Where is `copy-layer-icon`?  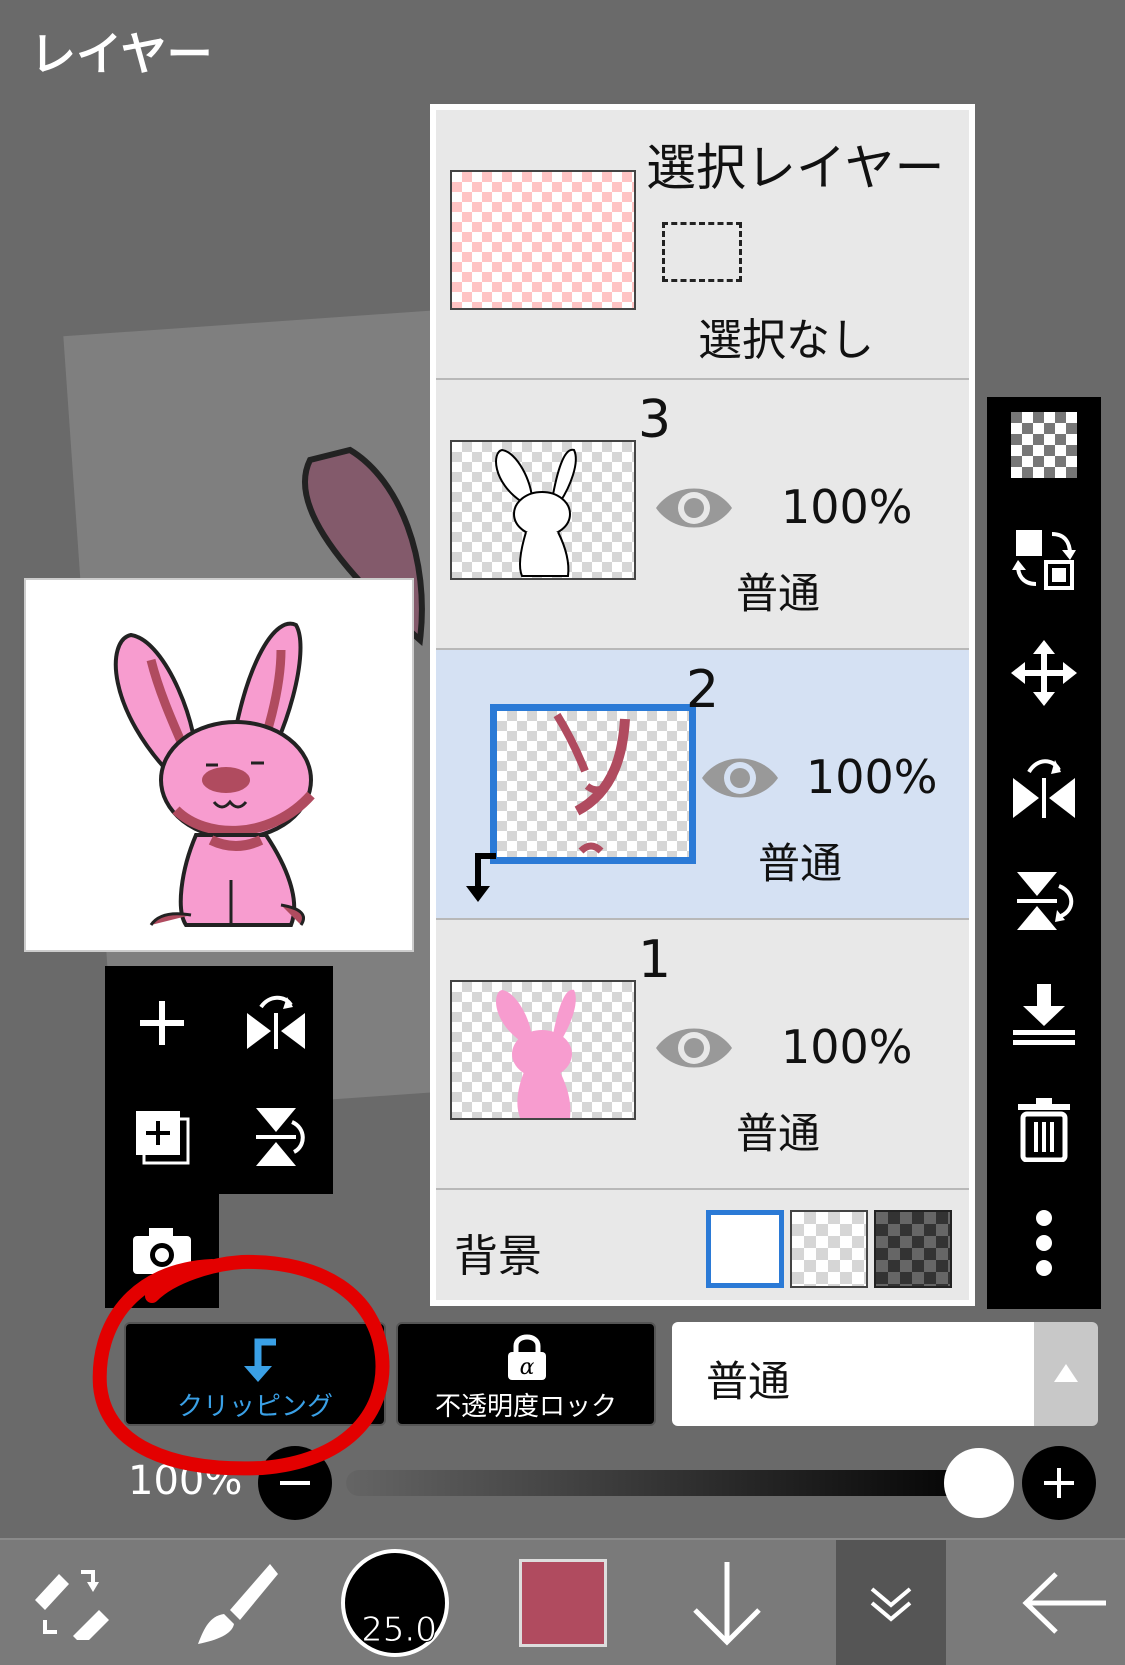
copy-layer-icon is located at coordinates (163, 1138).